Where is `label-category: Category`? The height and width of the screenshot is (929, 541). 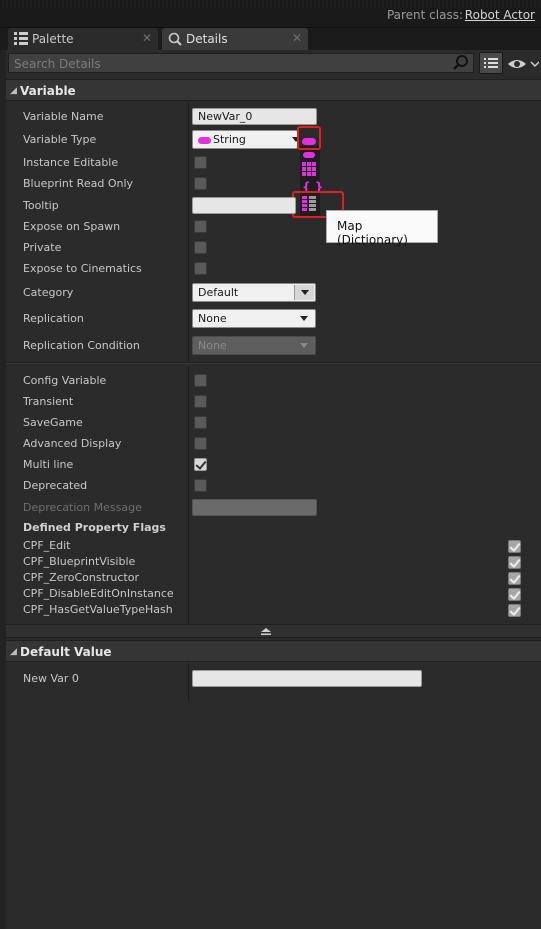 label-category: Category is located at coordinates (48, 292).